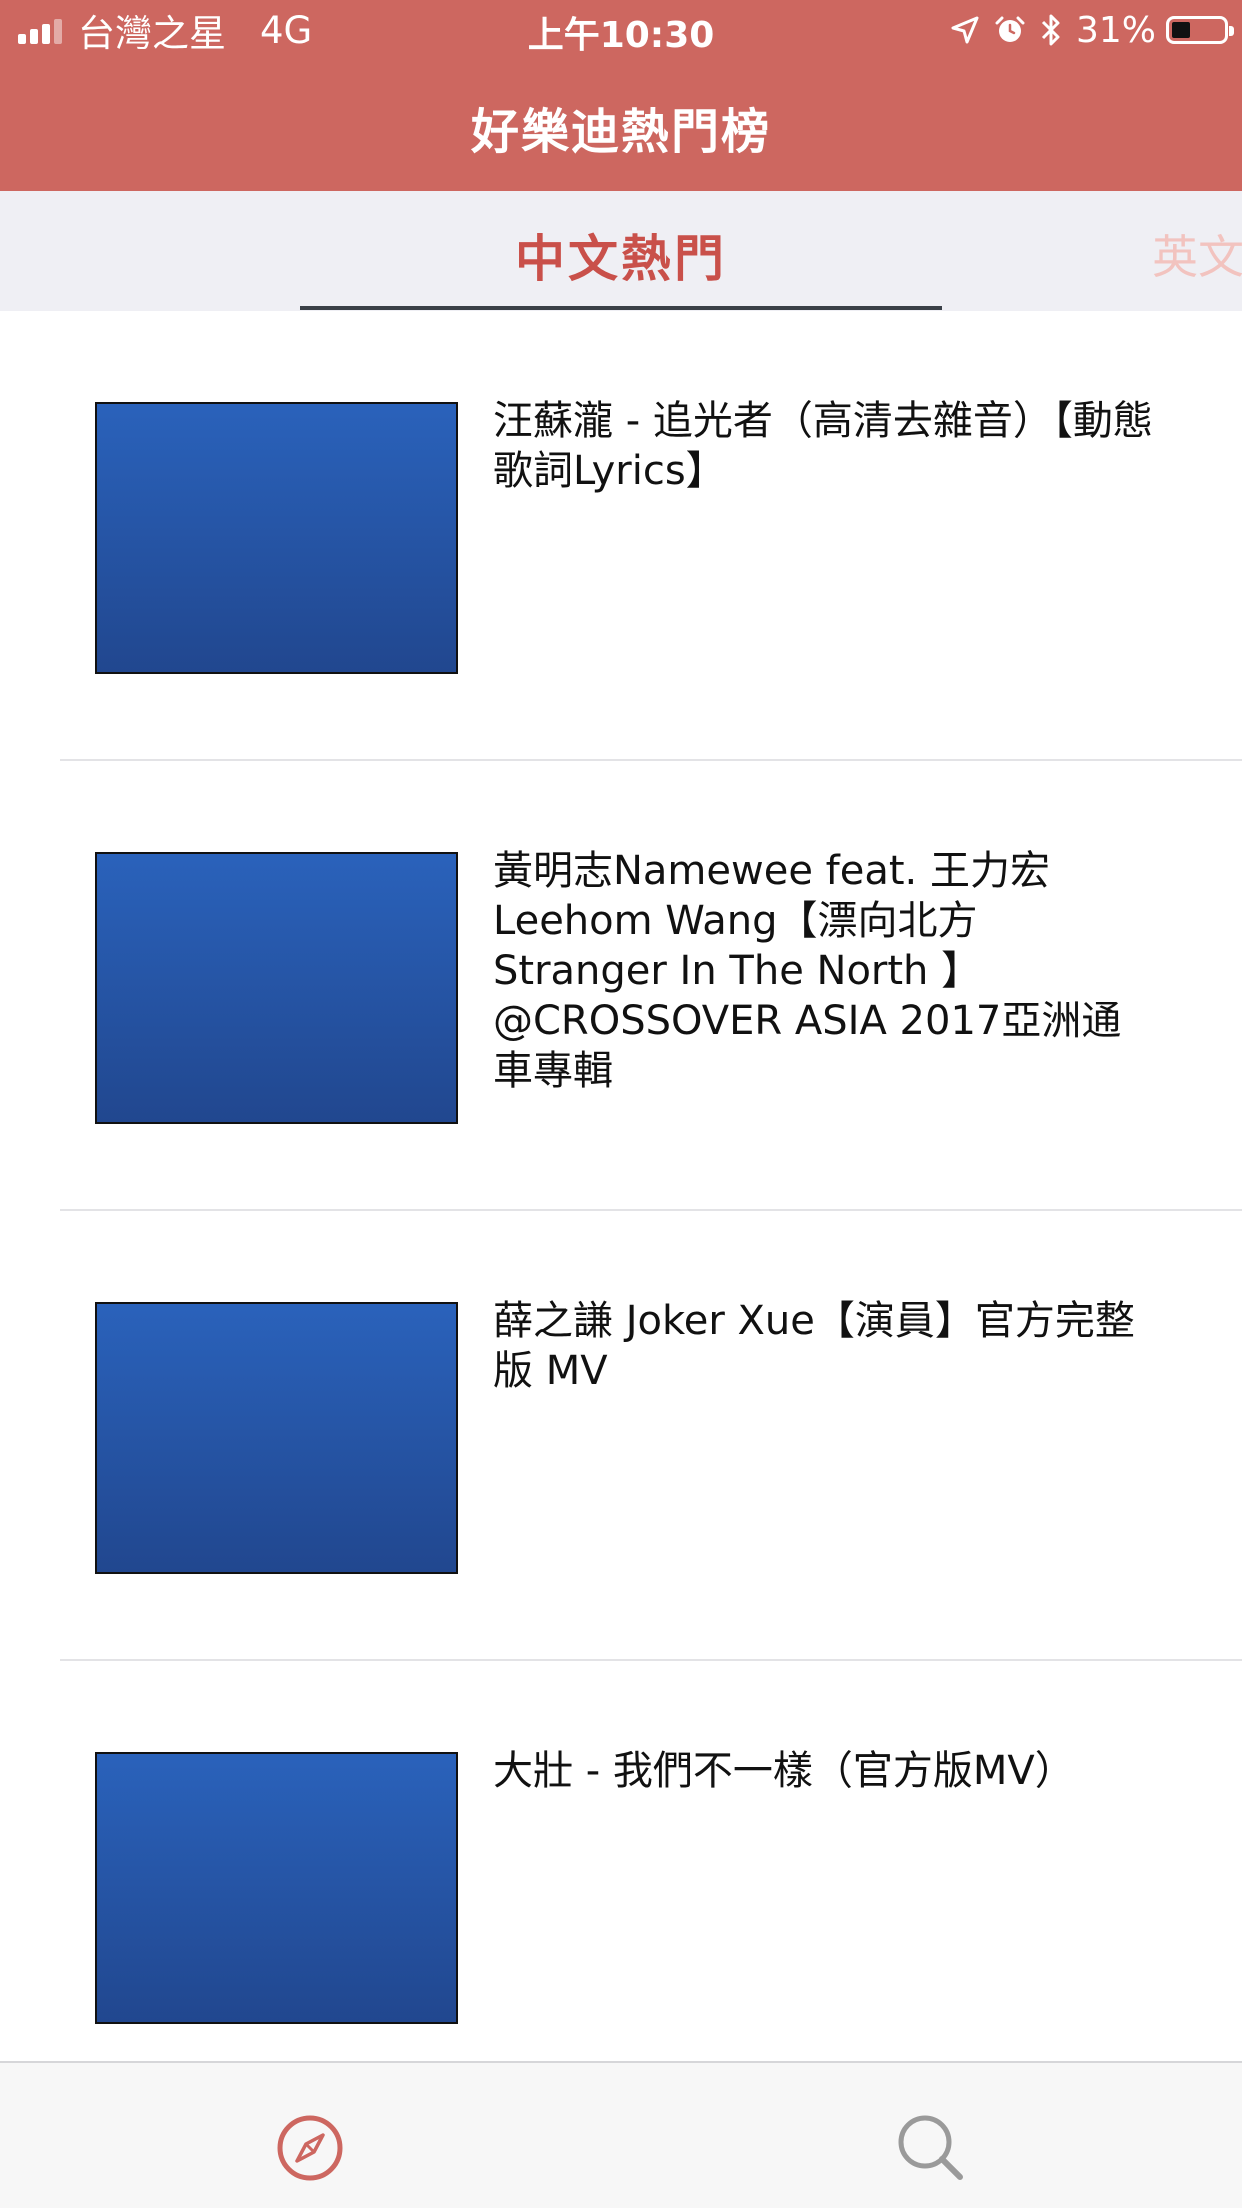 This screenshot has height=2208, width=1242. I want to click on tab-selected-indicator, so click(621, 308).